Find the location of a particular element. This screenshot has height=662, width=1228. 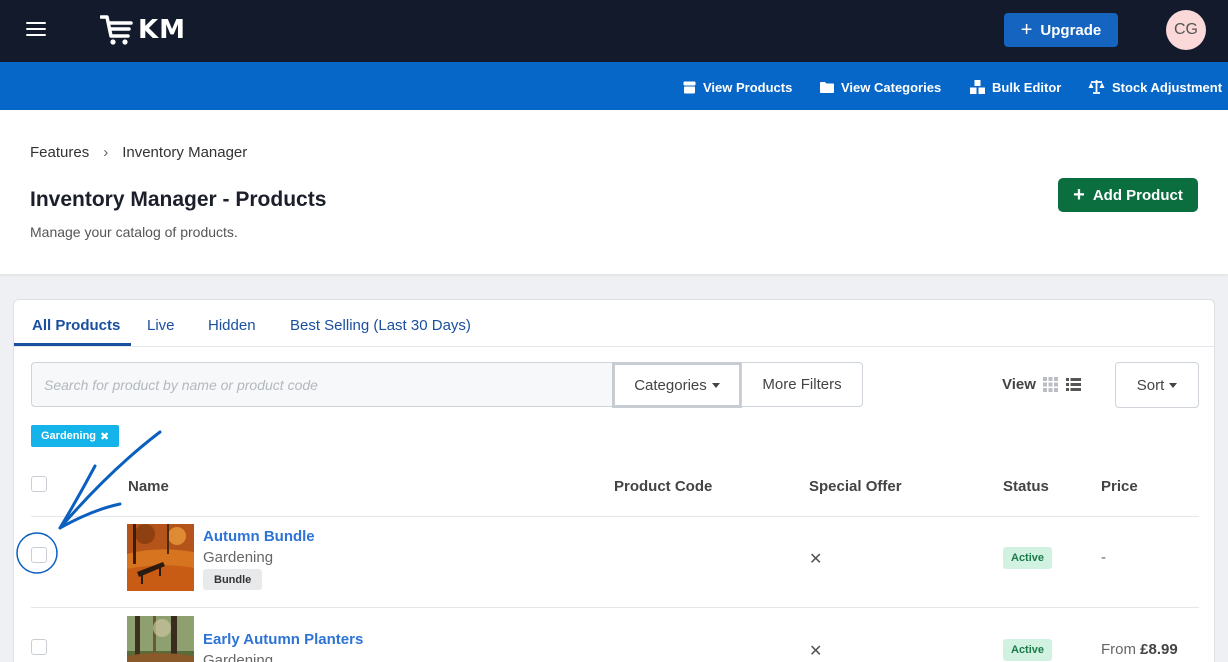

nav-label: Bulk Editor is located at coordinates (1027, 87).